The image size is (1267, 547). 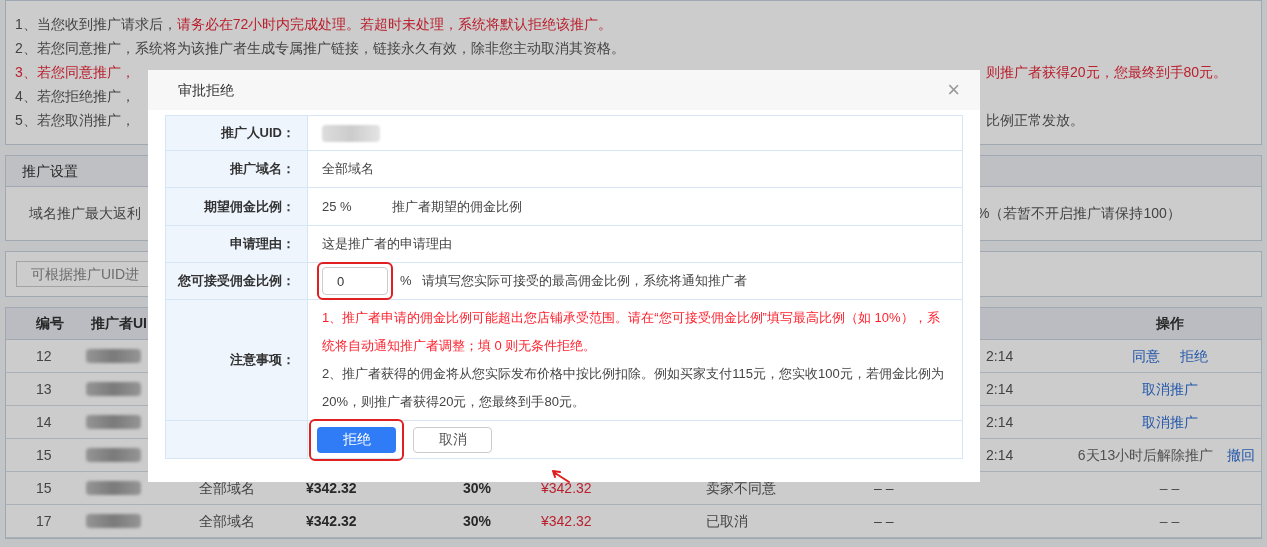 I want to click on notice-text: 5、若您取消推广，, so click(x=75, y=120).